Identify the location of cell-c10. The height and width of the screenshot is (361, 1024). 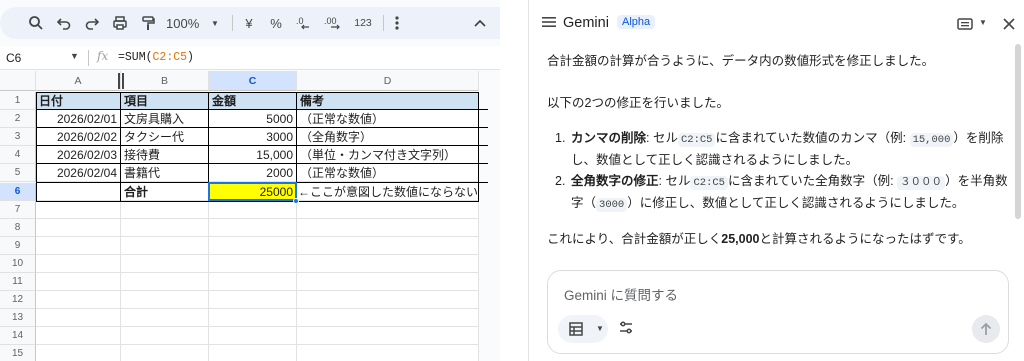
(253, 263).